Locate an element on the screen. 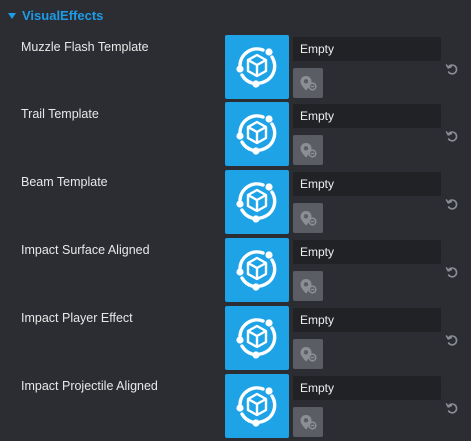  property-label: Impact Surface Aligned is located at coordinates (85, 250).